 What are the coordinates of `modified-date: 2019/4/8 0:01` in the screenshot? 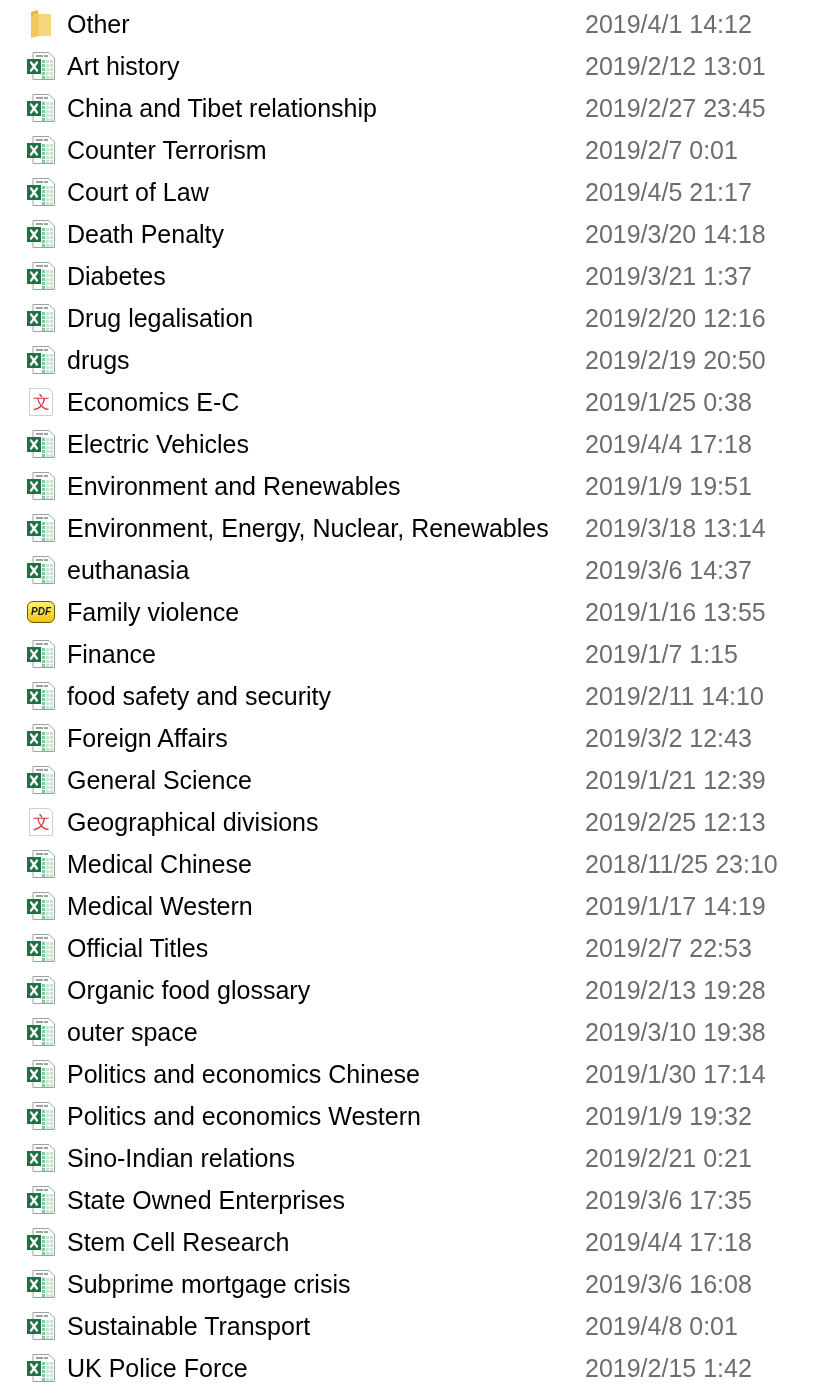 It's located at (661, 1326).